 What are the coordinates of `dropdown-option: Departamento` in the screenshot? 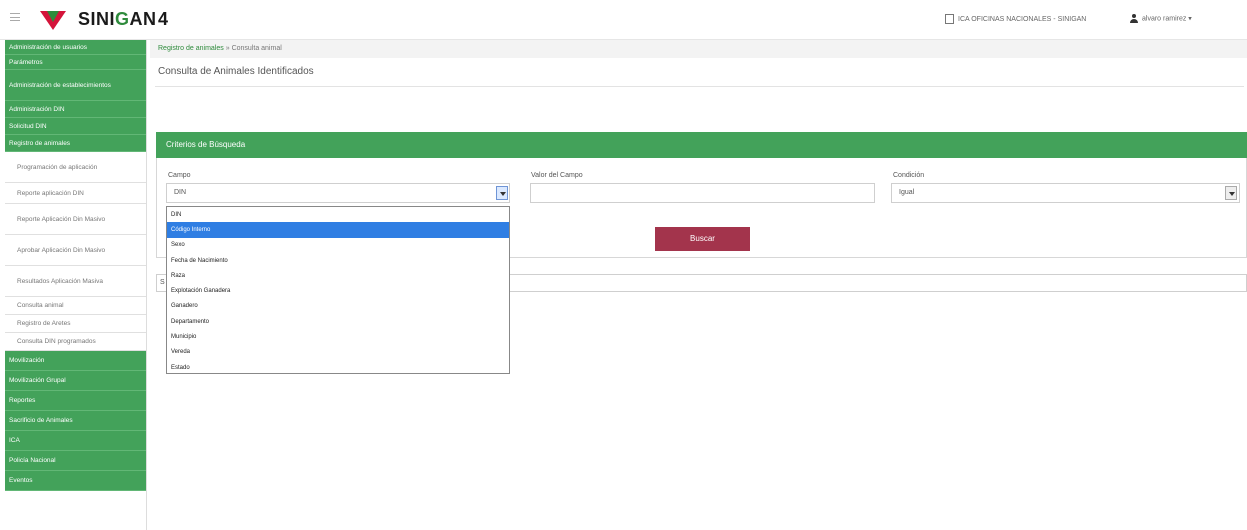 It's located at (338, 321).